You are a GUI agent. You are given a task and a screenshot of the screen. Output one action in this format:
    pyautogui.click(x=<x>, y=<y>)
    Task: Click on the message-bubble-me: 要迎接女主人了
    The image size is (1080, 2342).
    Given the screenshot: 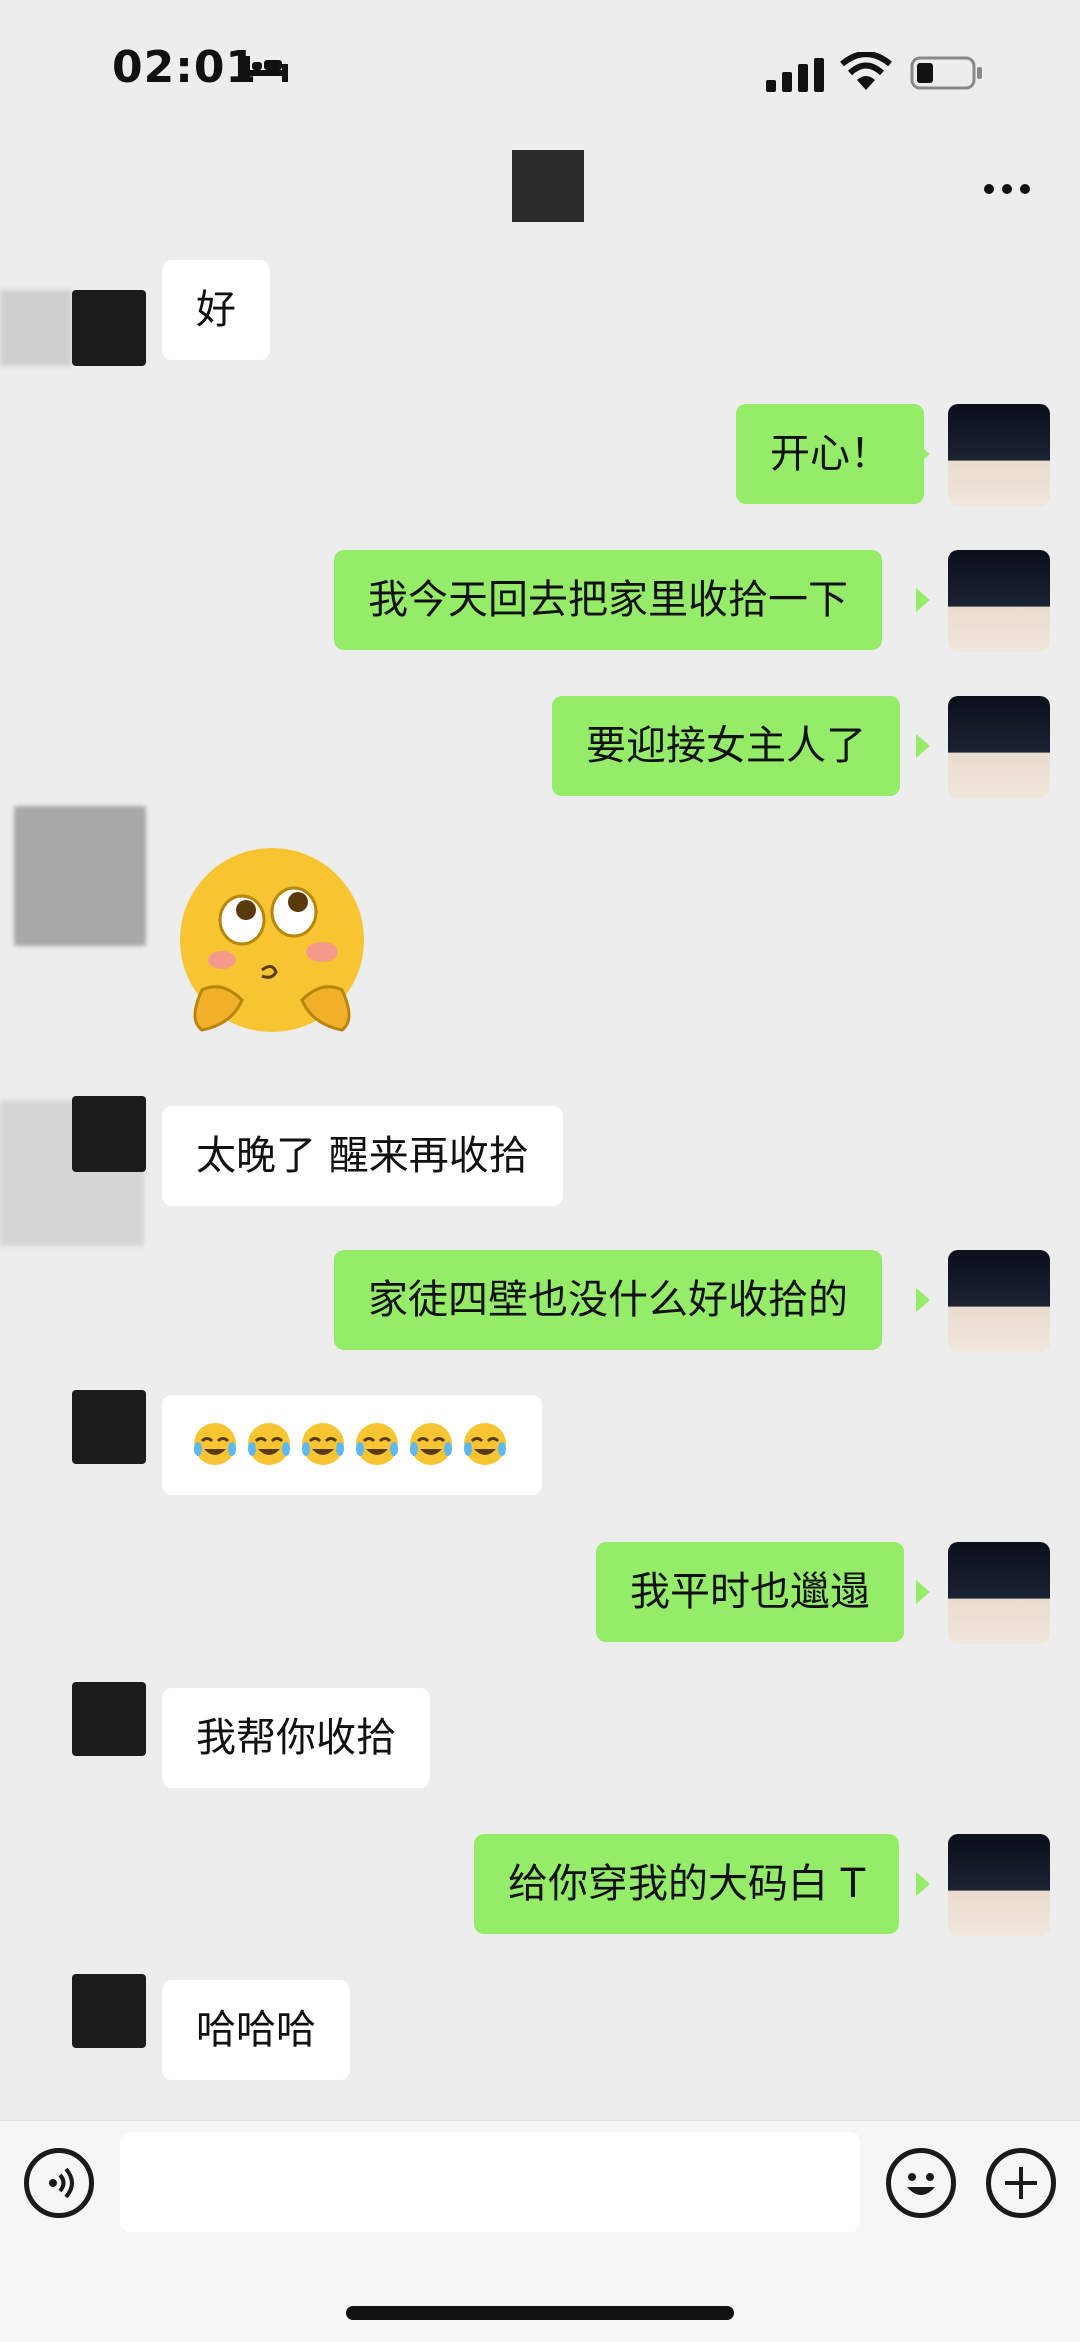 What is the action you would take?
    pyautogui.click(x=726, y=746)
    